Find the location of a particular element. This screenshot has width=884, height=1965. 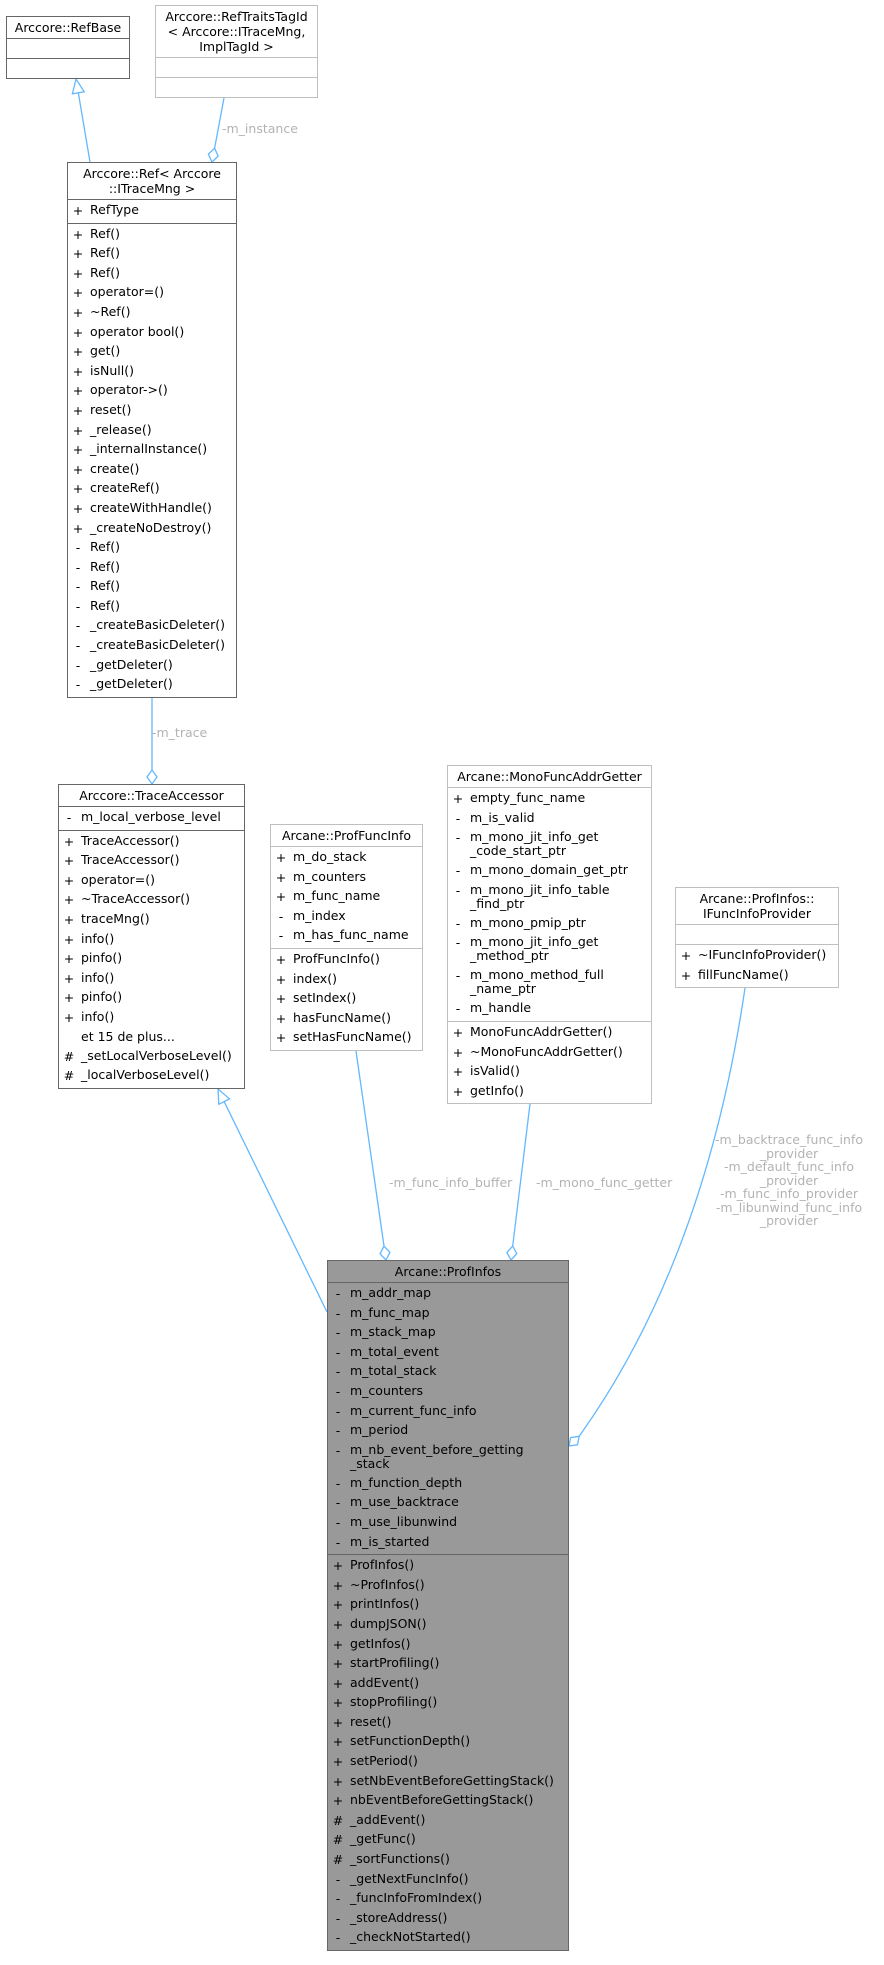

method-row: + hasFuncName() is located at coordinates (346, 1019).